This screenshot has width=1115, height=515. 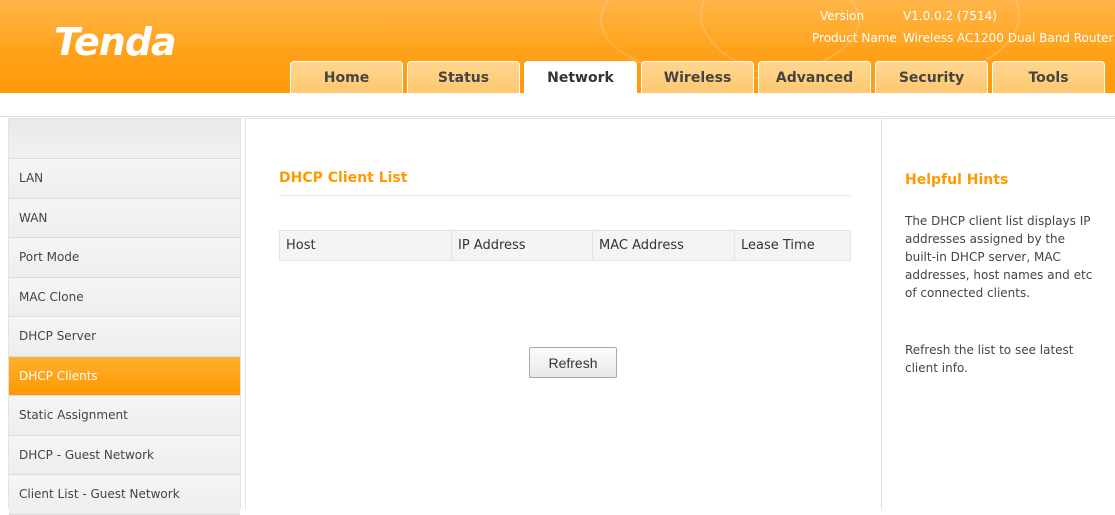 What do you see at coordinates (346, 77) in the screenshot?
I see `tab-home: Home` at bounding box center [346, 77].